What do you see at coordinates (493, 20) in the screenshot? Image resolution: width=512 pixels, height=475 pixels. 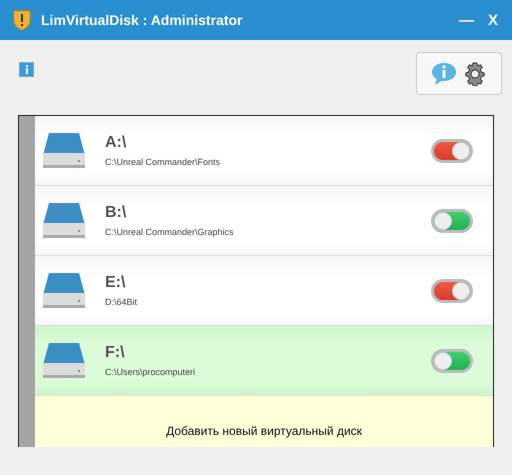 I see `close-button: X` at bounding box center [493, 20].